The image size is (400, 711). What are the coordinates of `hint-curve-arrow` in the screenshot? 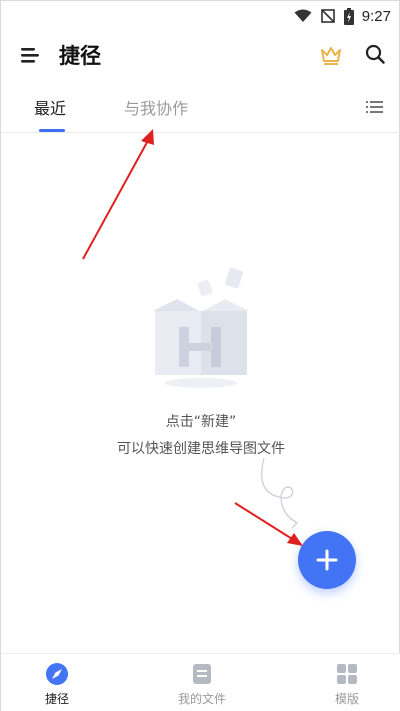 It's located at (279, 493).